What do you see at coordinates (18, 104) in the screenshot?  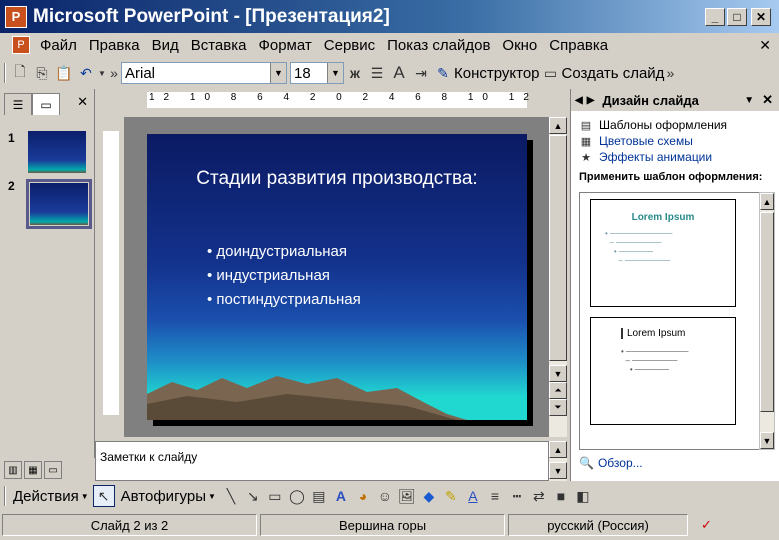 I see `tab-outline: ☰` at bounding box center [18, 104].